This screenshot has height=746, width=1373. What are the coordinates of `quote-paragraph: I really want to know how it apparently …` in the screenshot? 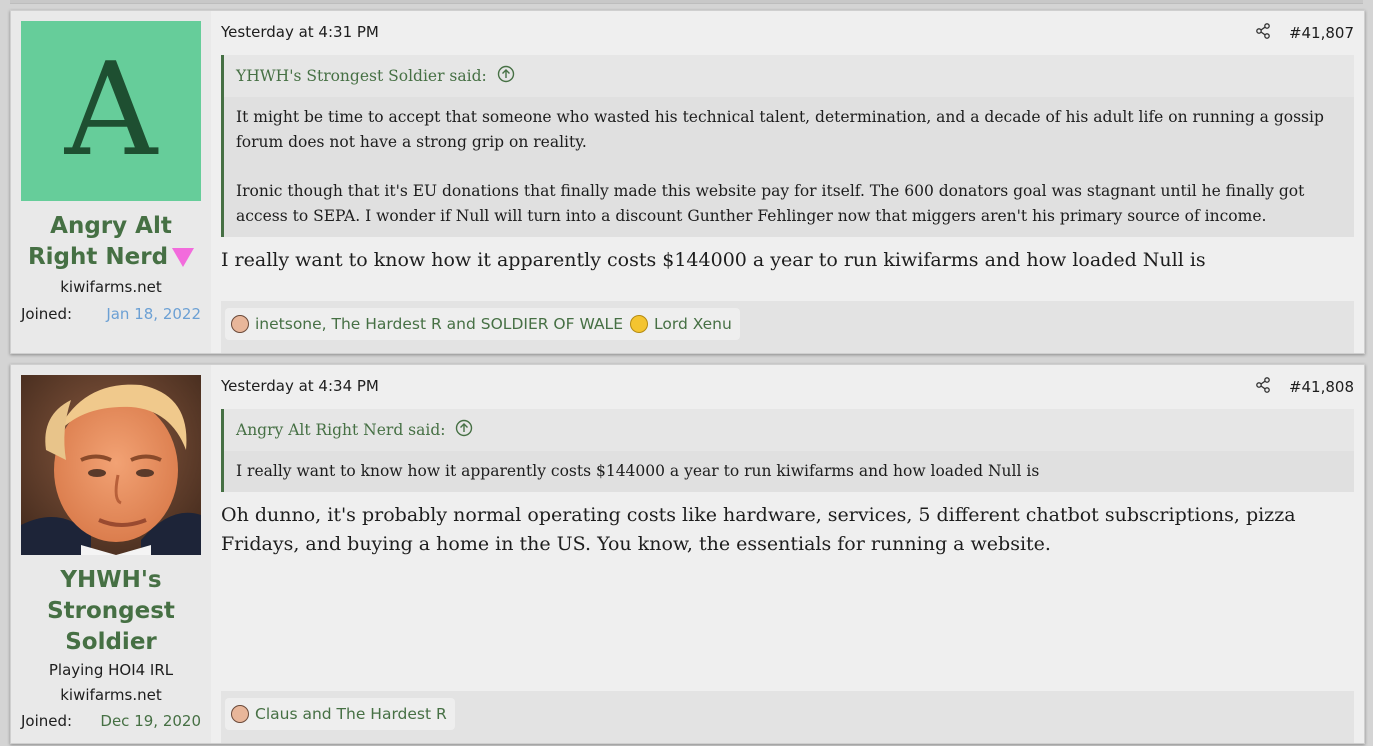 It's located at (638, 471).